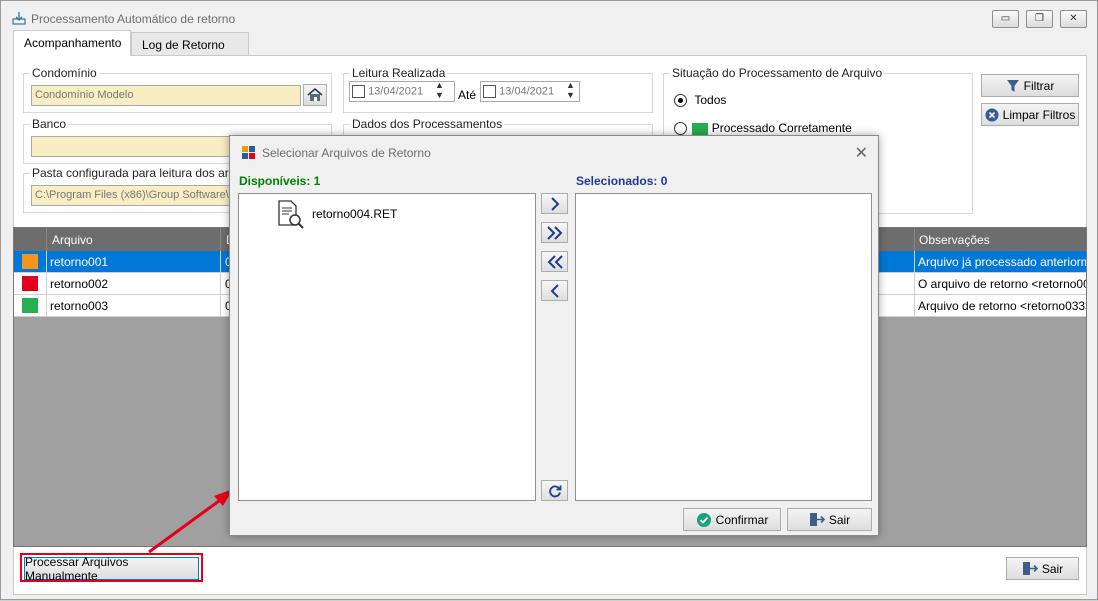 The image size is (1098, 601). I want to click on chevron-right-icon, so click(554, 203).